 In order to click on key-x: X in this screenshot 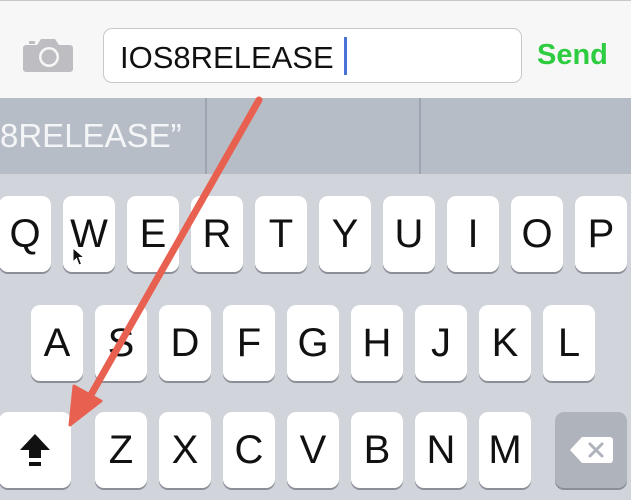, I will do `click(185, 450)`.